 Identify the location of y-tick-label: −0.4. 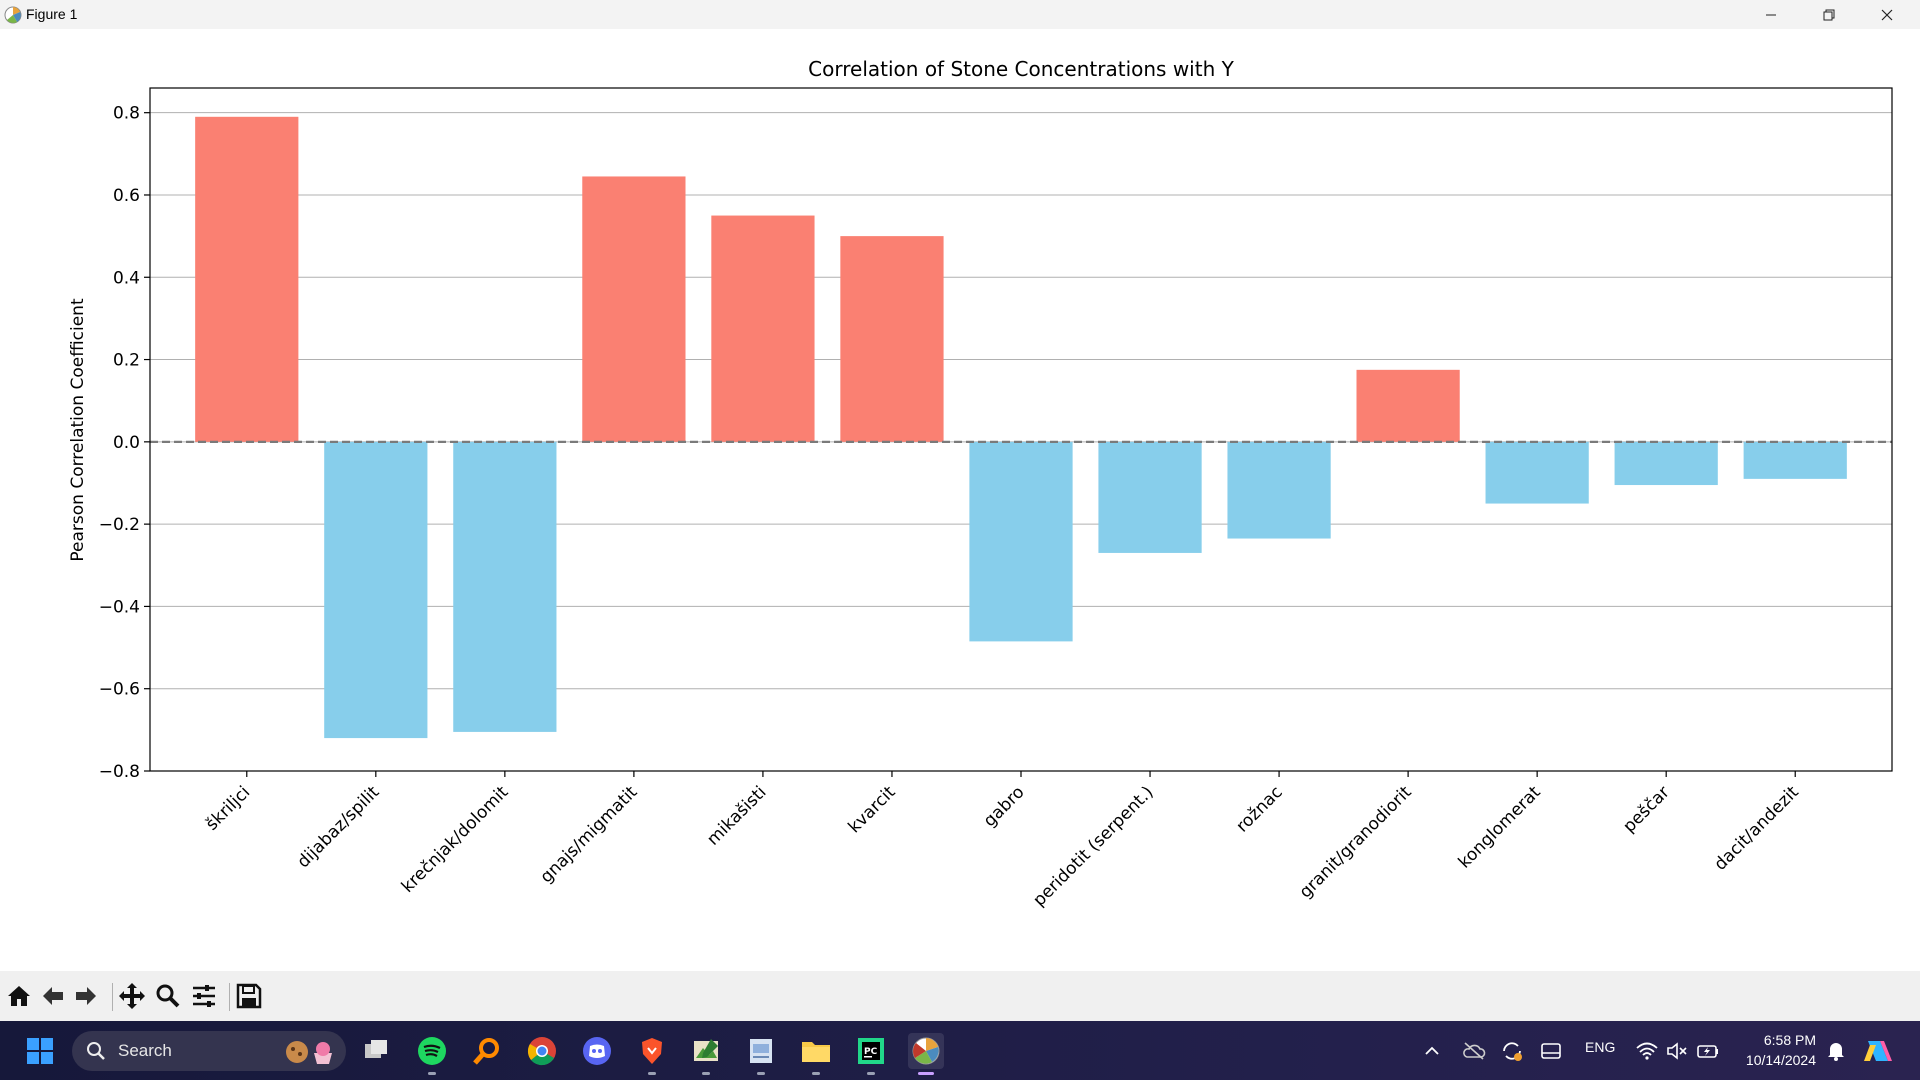
(119, 607).